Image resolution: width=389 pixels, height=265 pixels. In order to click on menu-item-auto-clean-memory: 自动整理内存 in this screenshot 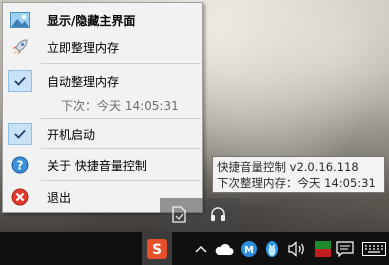, I will do `click(102, 81)`.